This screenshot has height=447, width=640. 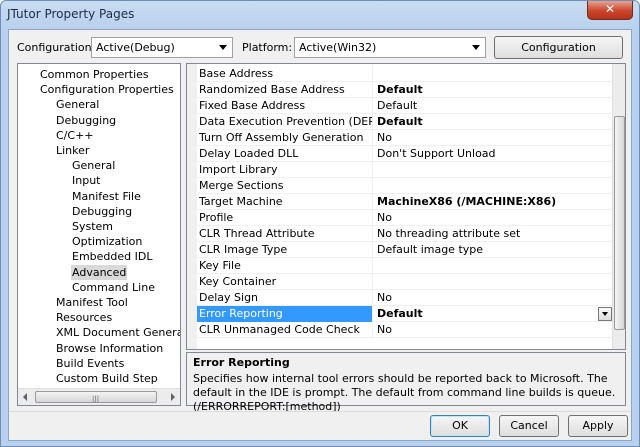 I want to click on property-name: Error Reporting, so click(x=285, y=314).